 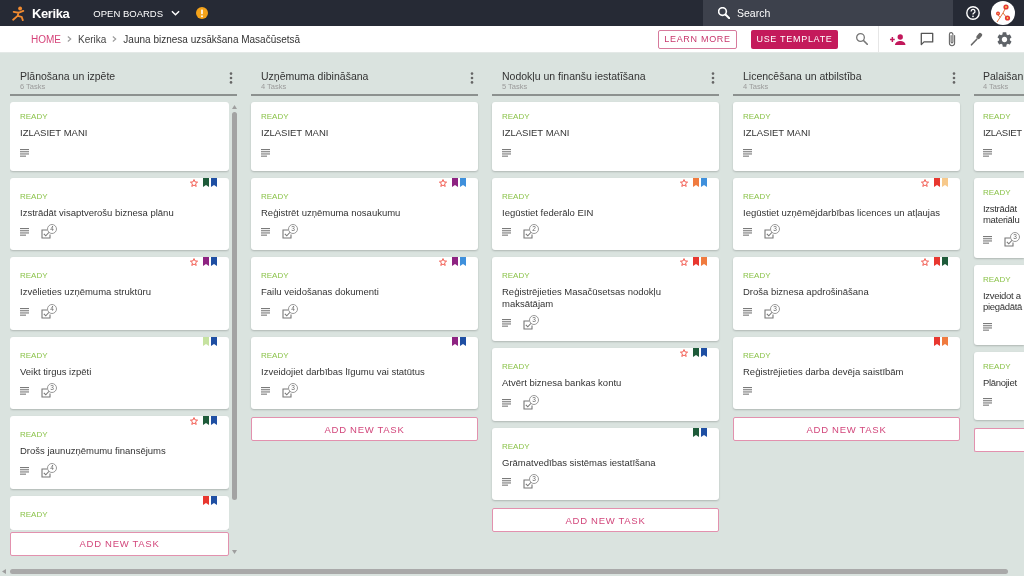 I want to click on task-title: Iegūstiet uzņēmējdarbības licences un atļaujas, so click(x=842, y=212).